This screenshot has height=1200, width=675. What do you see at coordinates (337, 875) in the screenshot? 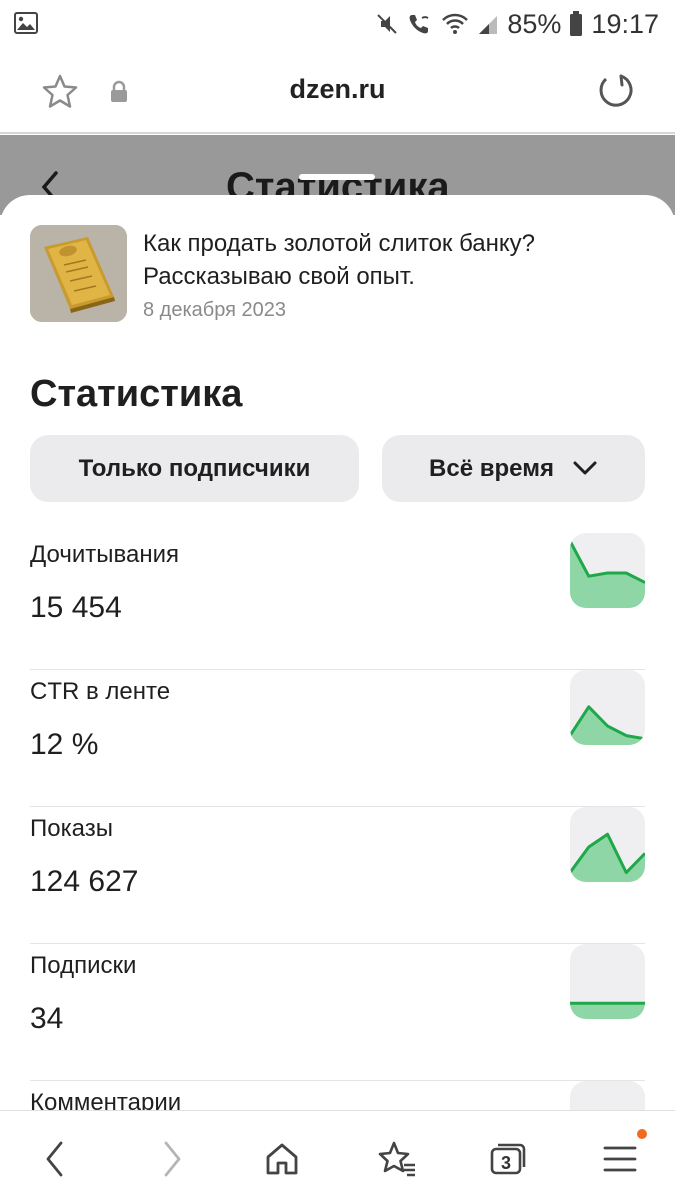
I see `metric-impressions: Показы 124 627` at bounding box center [337, 875].